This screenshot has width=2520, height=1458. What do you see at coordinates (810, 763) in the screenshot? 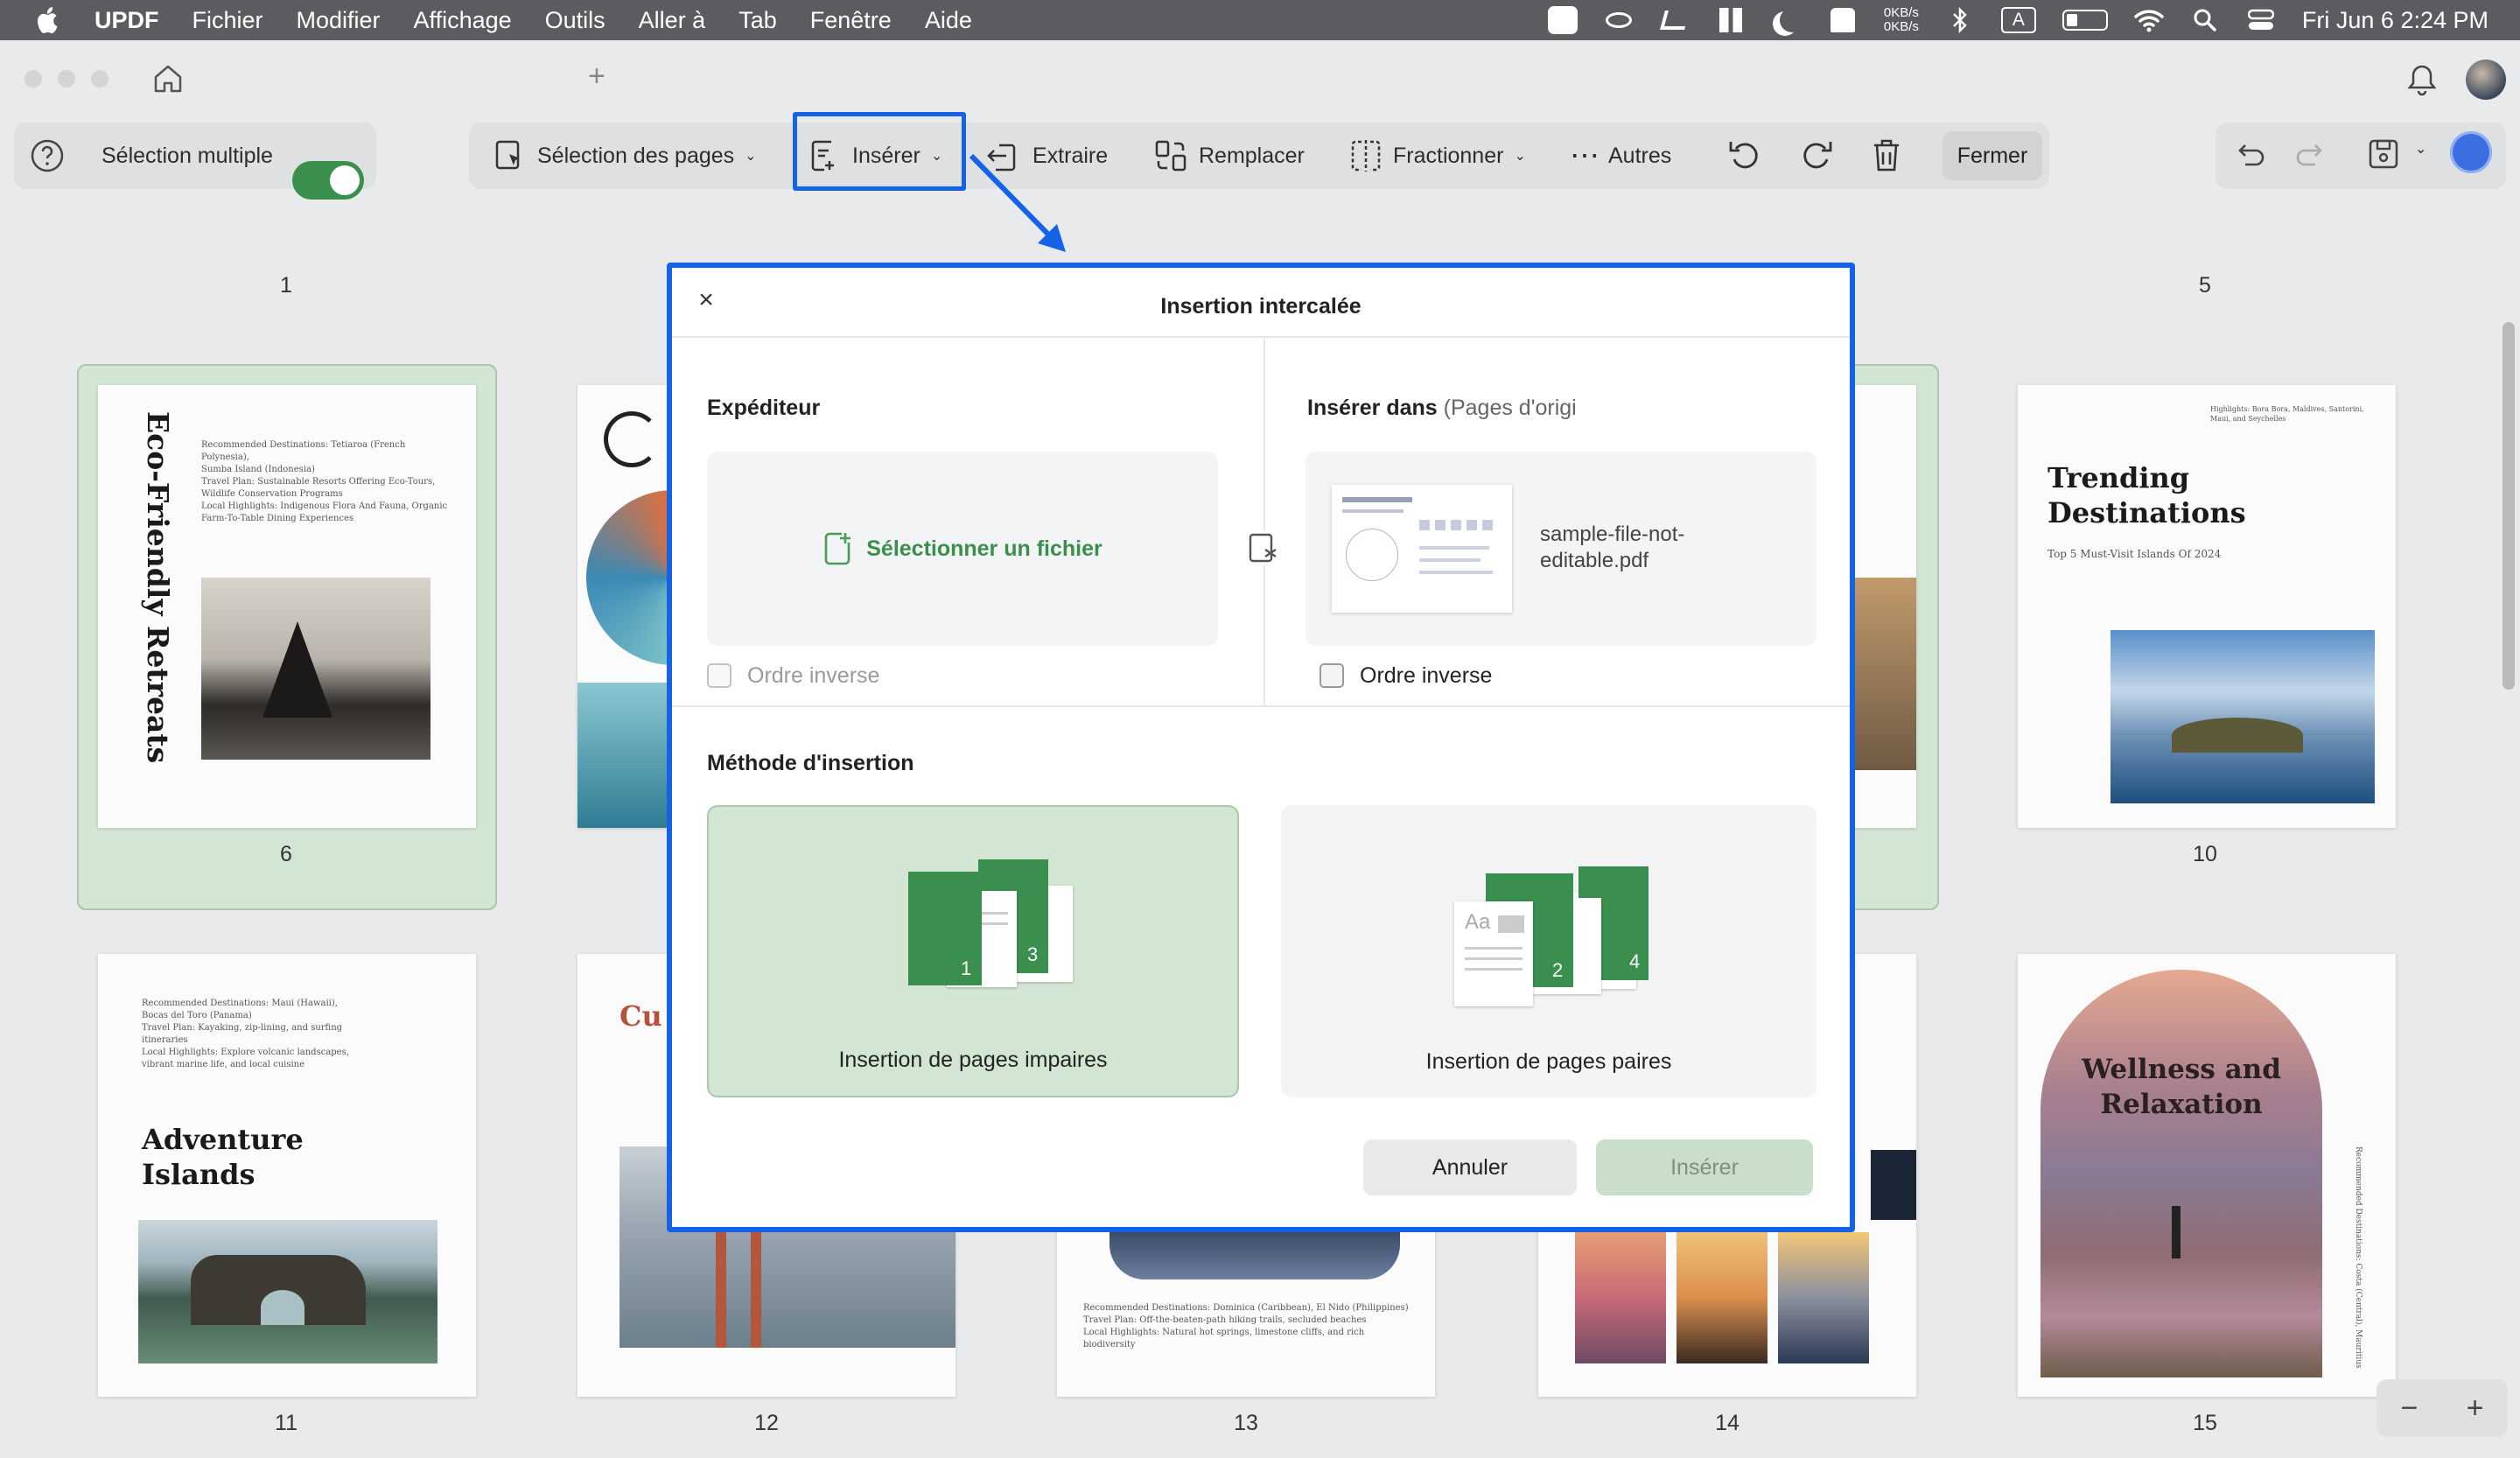
I see `insertion-method-label: Méthode d'insertion` at bounding box center [810, 763].